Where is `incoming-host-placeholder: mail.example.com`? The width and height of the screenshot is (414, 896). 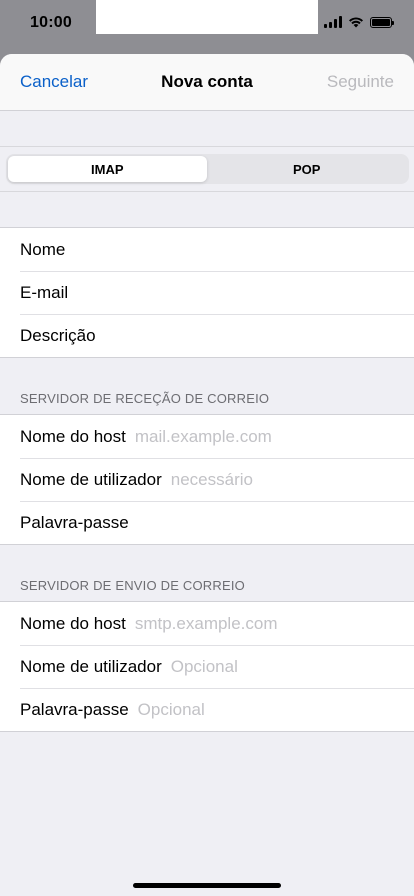
incoming-host-placeholder: mail.example.com is located at coordinates (203, 436).